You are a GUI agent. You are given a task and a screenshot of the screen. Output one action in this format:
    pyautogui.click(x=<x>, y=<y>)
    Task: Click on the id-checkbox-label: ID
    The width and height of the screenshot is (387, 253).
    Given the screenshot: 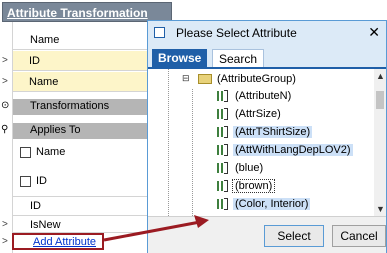 What is the action you would take?
    pyautogui.click(x=41, y=181)
    